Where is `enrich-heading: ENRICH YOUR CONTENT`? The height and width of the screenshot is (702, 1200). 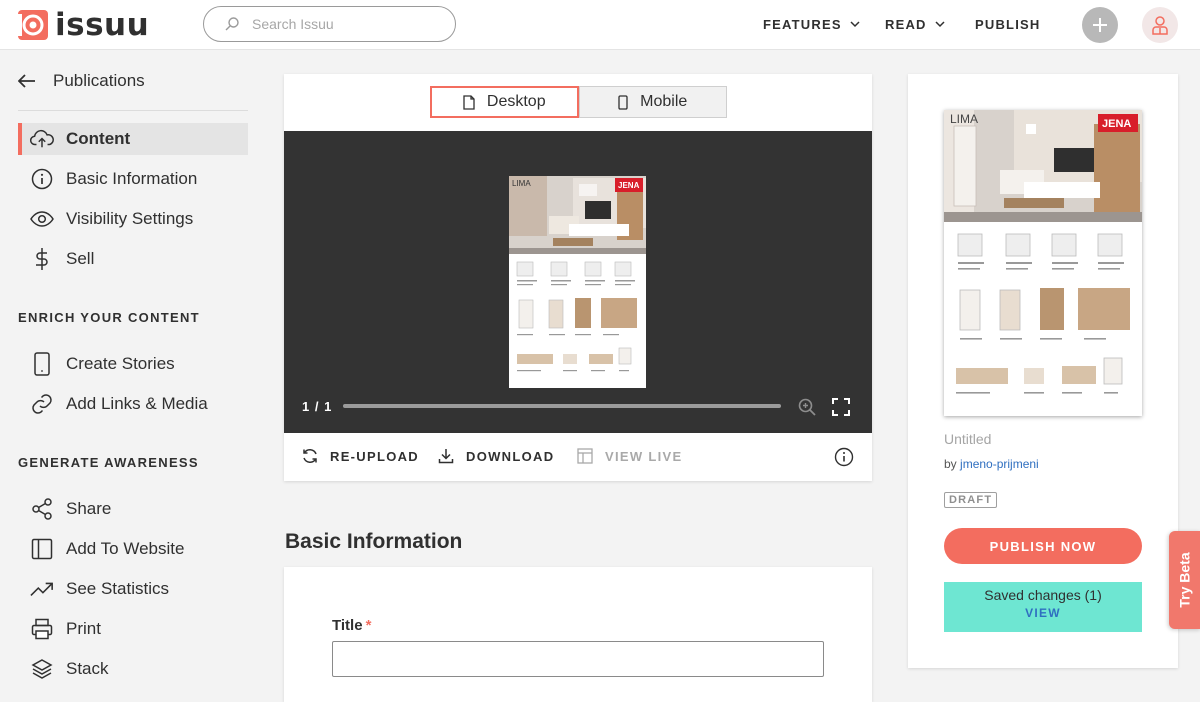
enrich-heading: ENRICH YOUR CONTENT is located at coordinates (109, 317).